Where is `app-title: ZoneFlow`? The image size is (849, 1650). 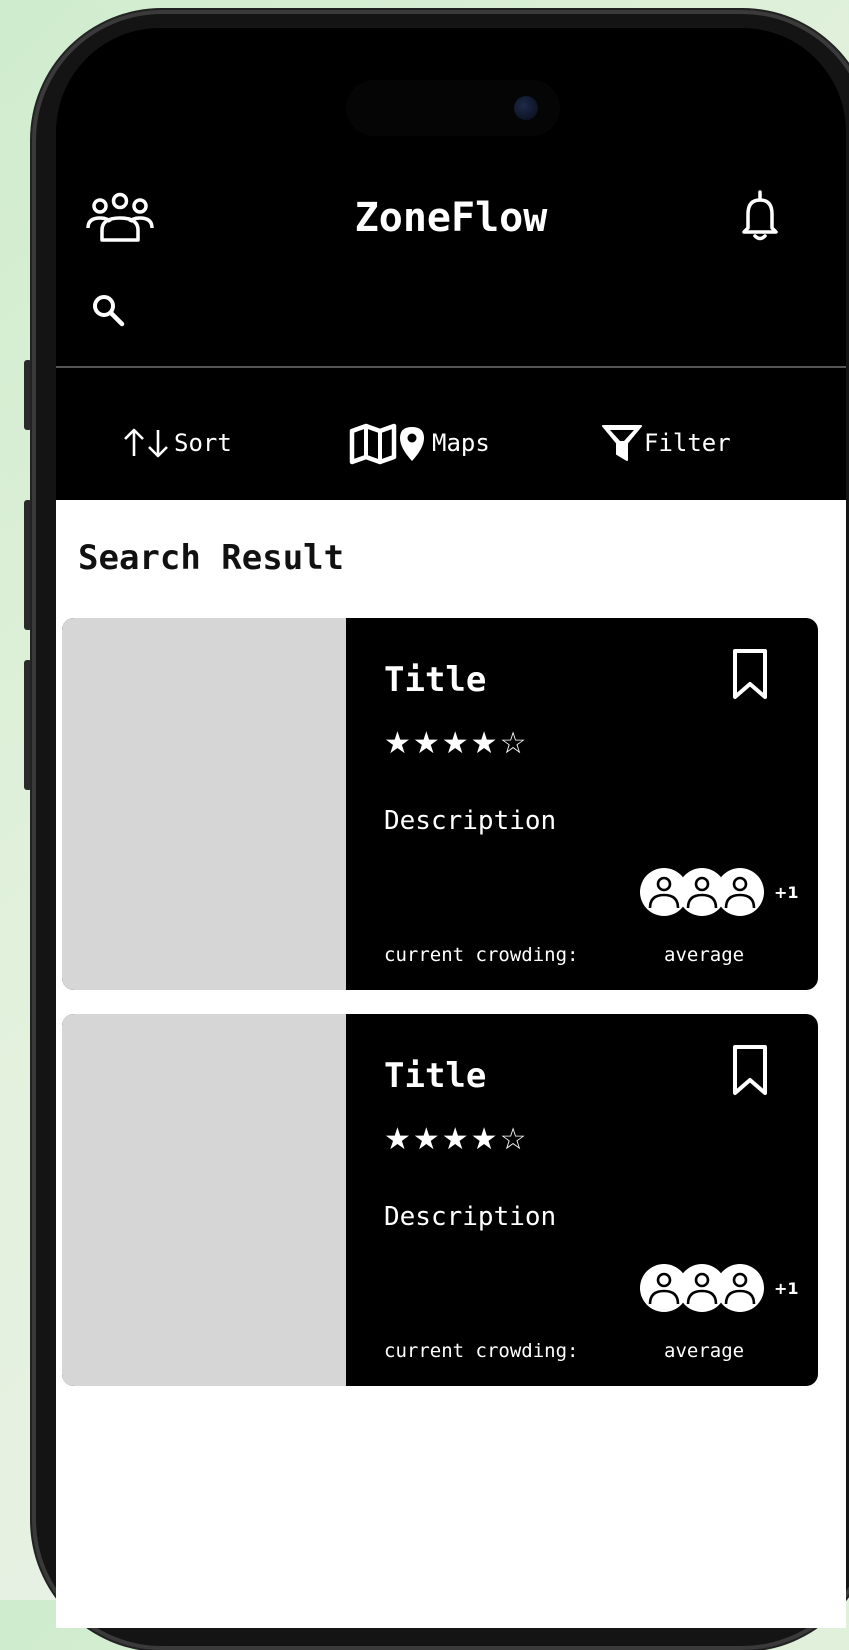 app-title: ZoneFlow is located at coordinates (451, 218).